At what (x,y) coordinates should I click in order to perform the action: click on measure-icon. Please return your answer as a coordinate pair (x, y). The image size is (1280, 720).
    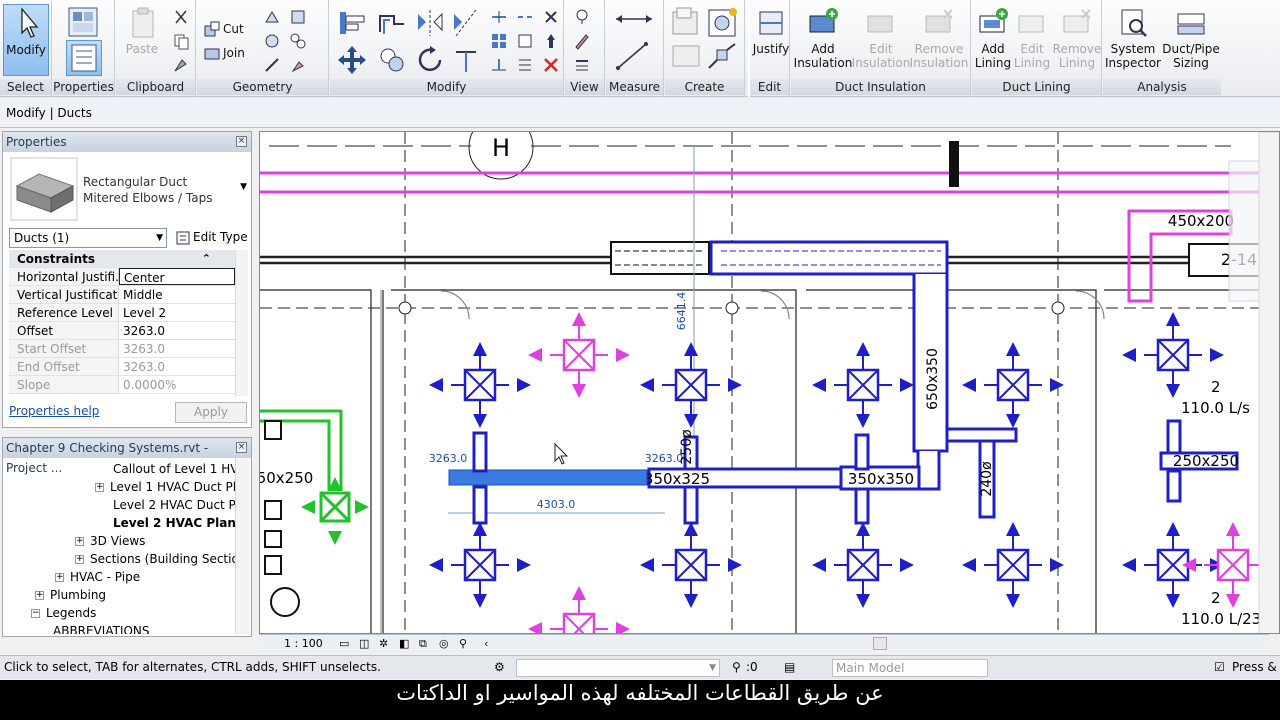
    Looking at the image, I should click on (634, 19).